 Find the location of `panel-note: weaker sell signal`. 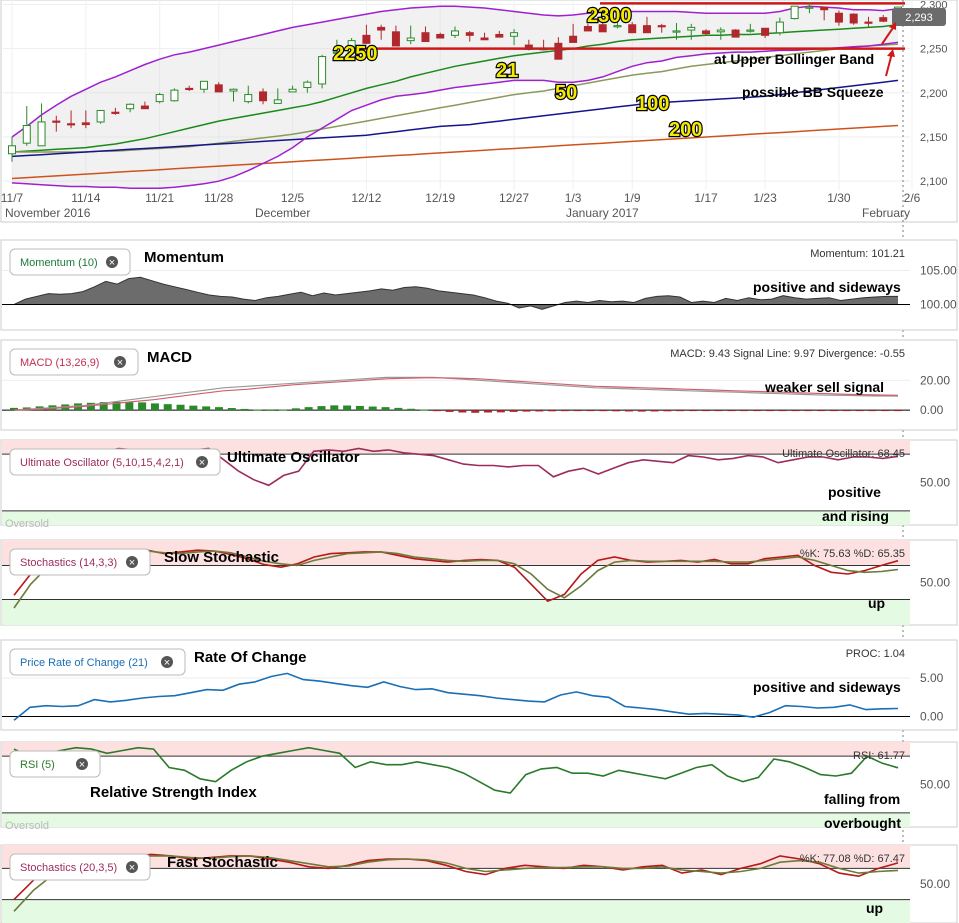

panel-note: weaker sell signal is located at coordinates (824, 387).